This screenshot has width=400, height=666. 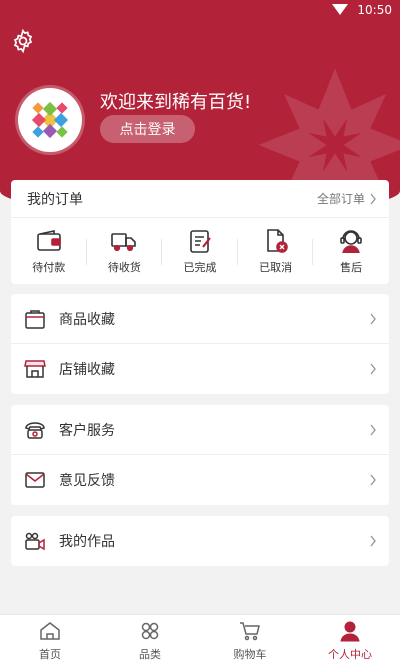 What do you see at coordinates (350, 631) in the screenshot?
I see `person-icon` at bounding box center [350, 631].